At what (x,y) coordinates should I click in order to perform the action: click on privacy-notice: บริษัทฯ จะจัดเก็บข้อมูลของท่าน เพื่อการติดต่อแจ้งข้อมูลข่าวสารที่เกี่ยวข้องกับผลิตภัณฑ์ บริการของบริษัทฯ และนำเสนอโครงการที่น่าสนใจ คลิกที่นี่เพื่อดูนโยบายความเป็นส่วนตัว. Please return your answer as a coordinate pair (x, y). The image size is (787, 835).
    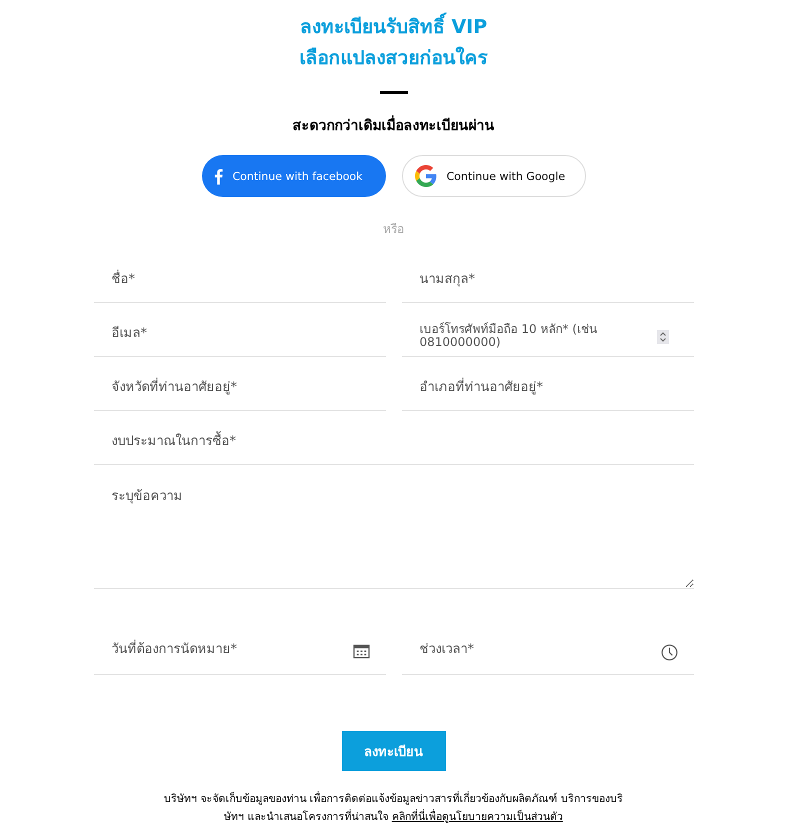
    Looking at the image, I should click on (393, 807).